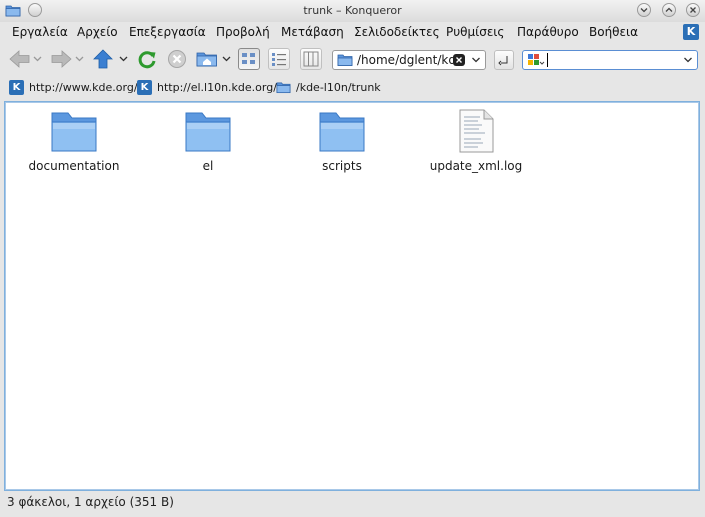 This screenshot has height=517, width=705. I want to click on enter-icon, so click(503, 61).